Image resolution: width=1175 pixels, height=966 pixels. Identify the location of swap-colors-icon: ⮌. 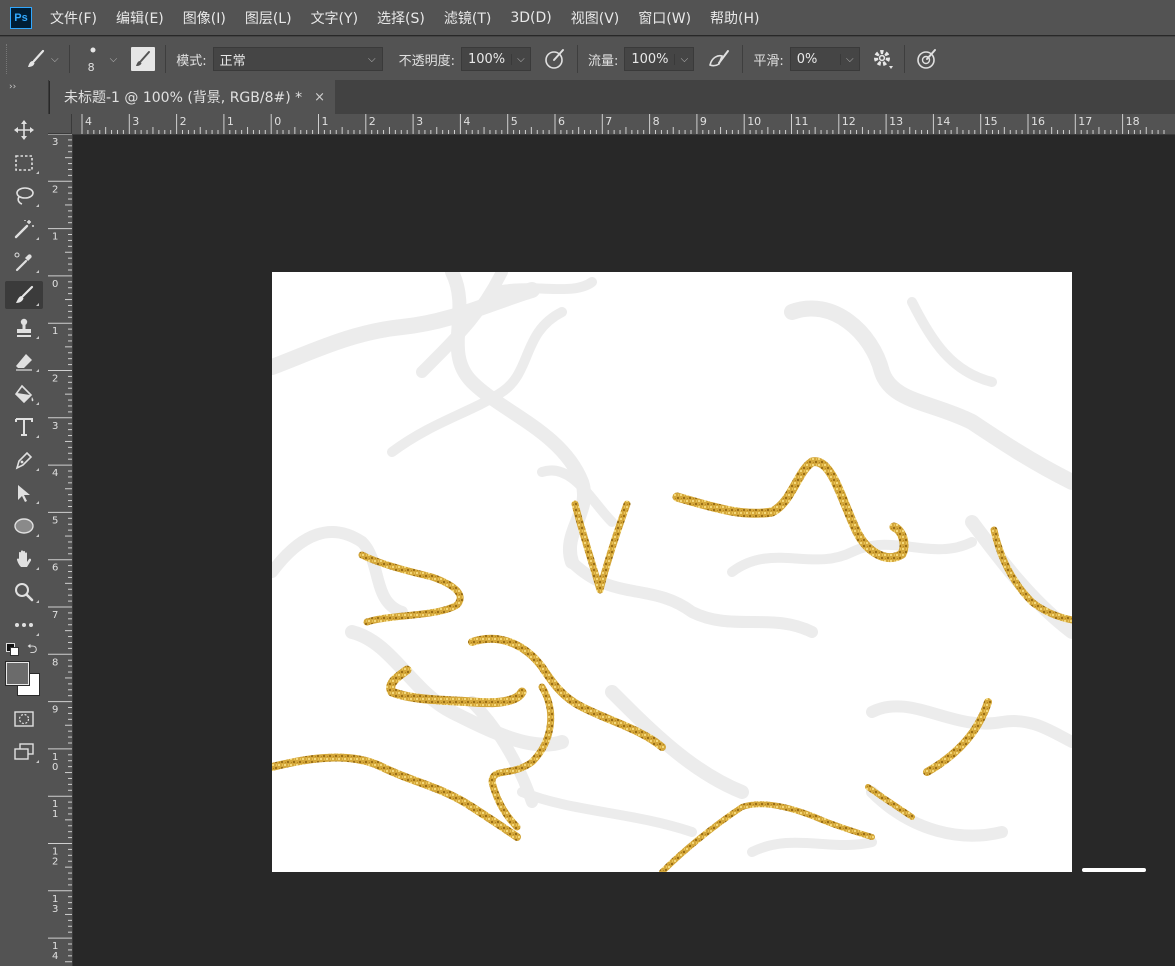
(32, 651).